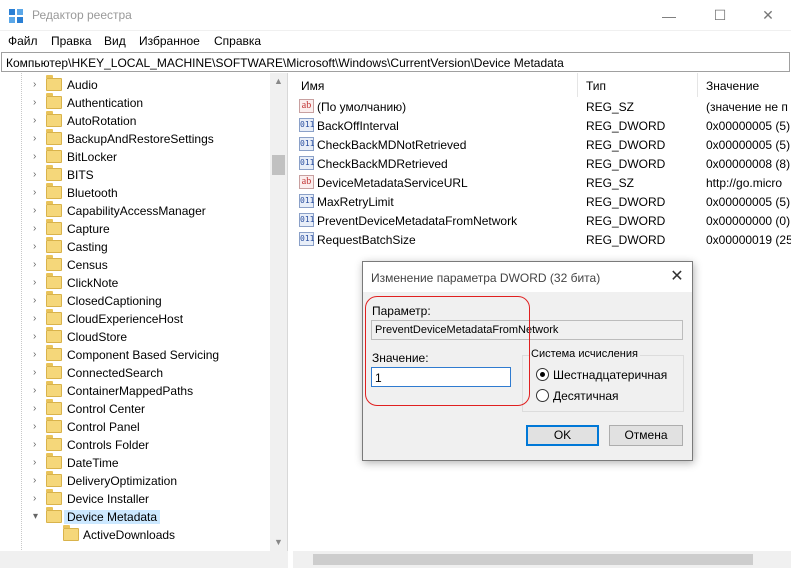 Image resolution: width=791 pixels, height=568 pixels. I want to click on tree-item: › ClosedCaptioning, so click(135, 300).